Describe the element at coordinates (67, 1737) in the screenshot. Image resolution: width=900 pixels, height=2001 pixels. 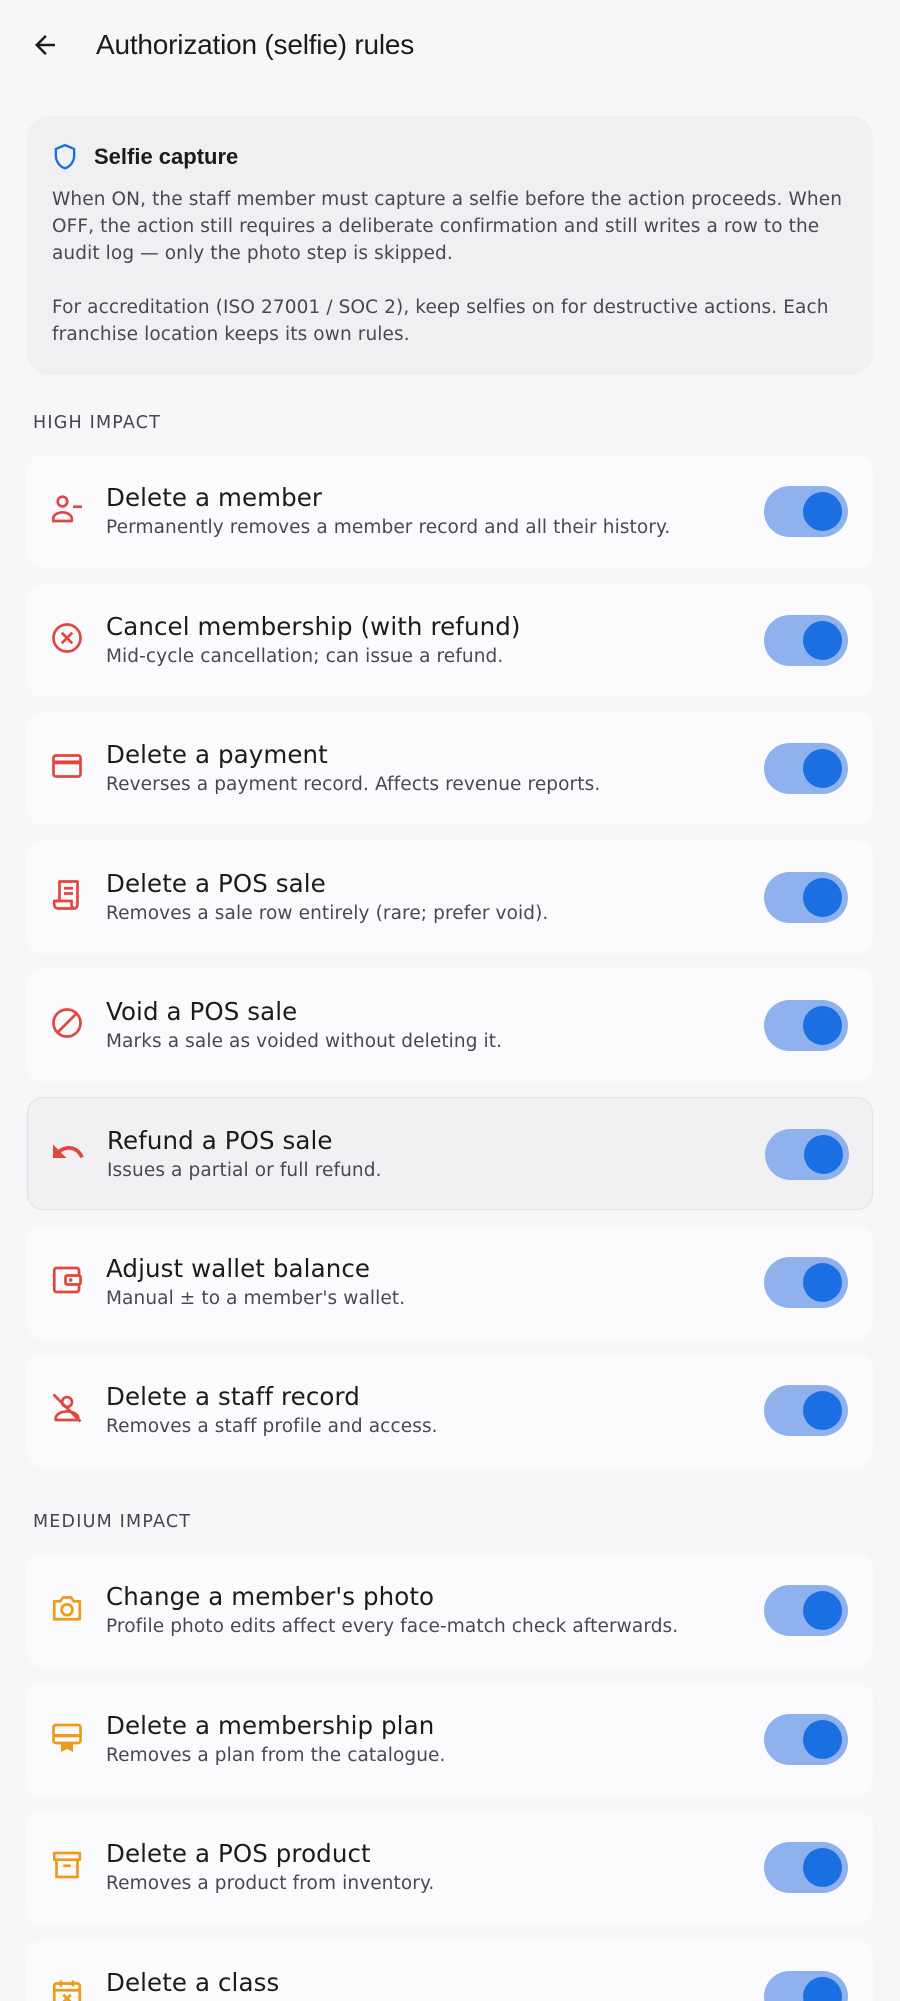
I see `card-membership-icon` at that location.